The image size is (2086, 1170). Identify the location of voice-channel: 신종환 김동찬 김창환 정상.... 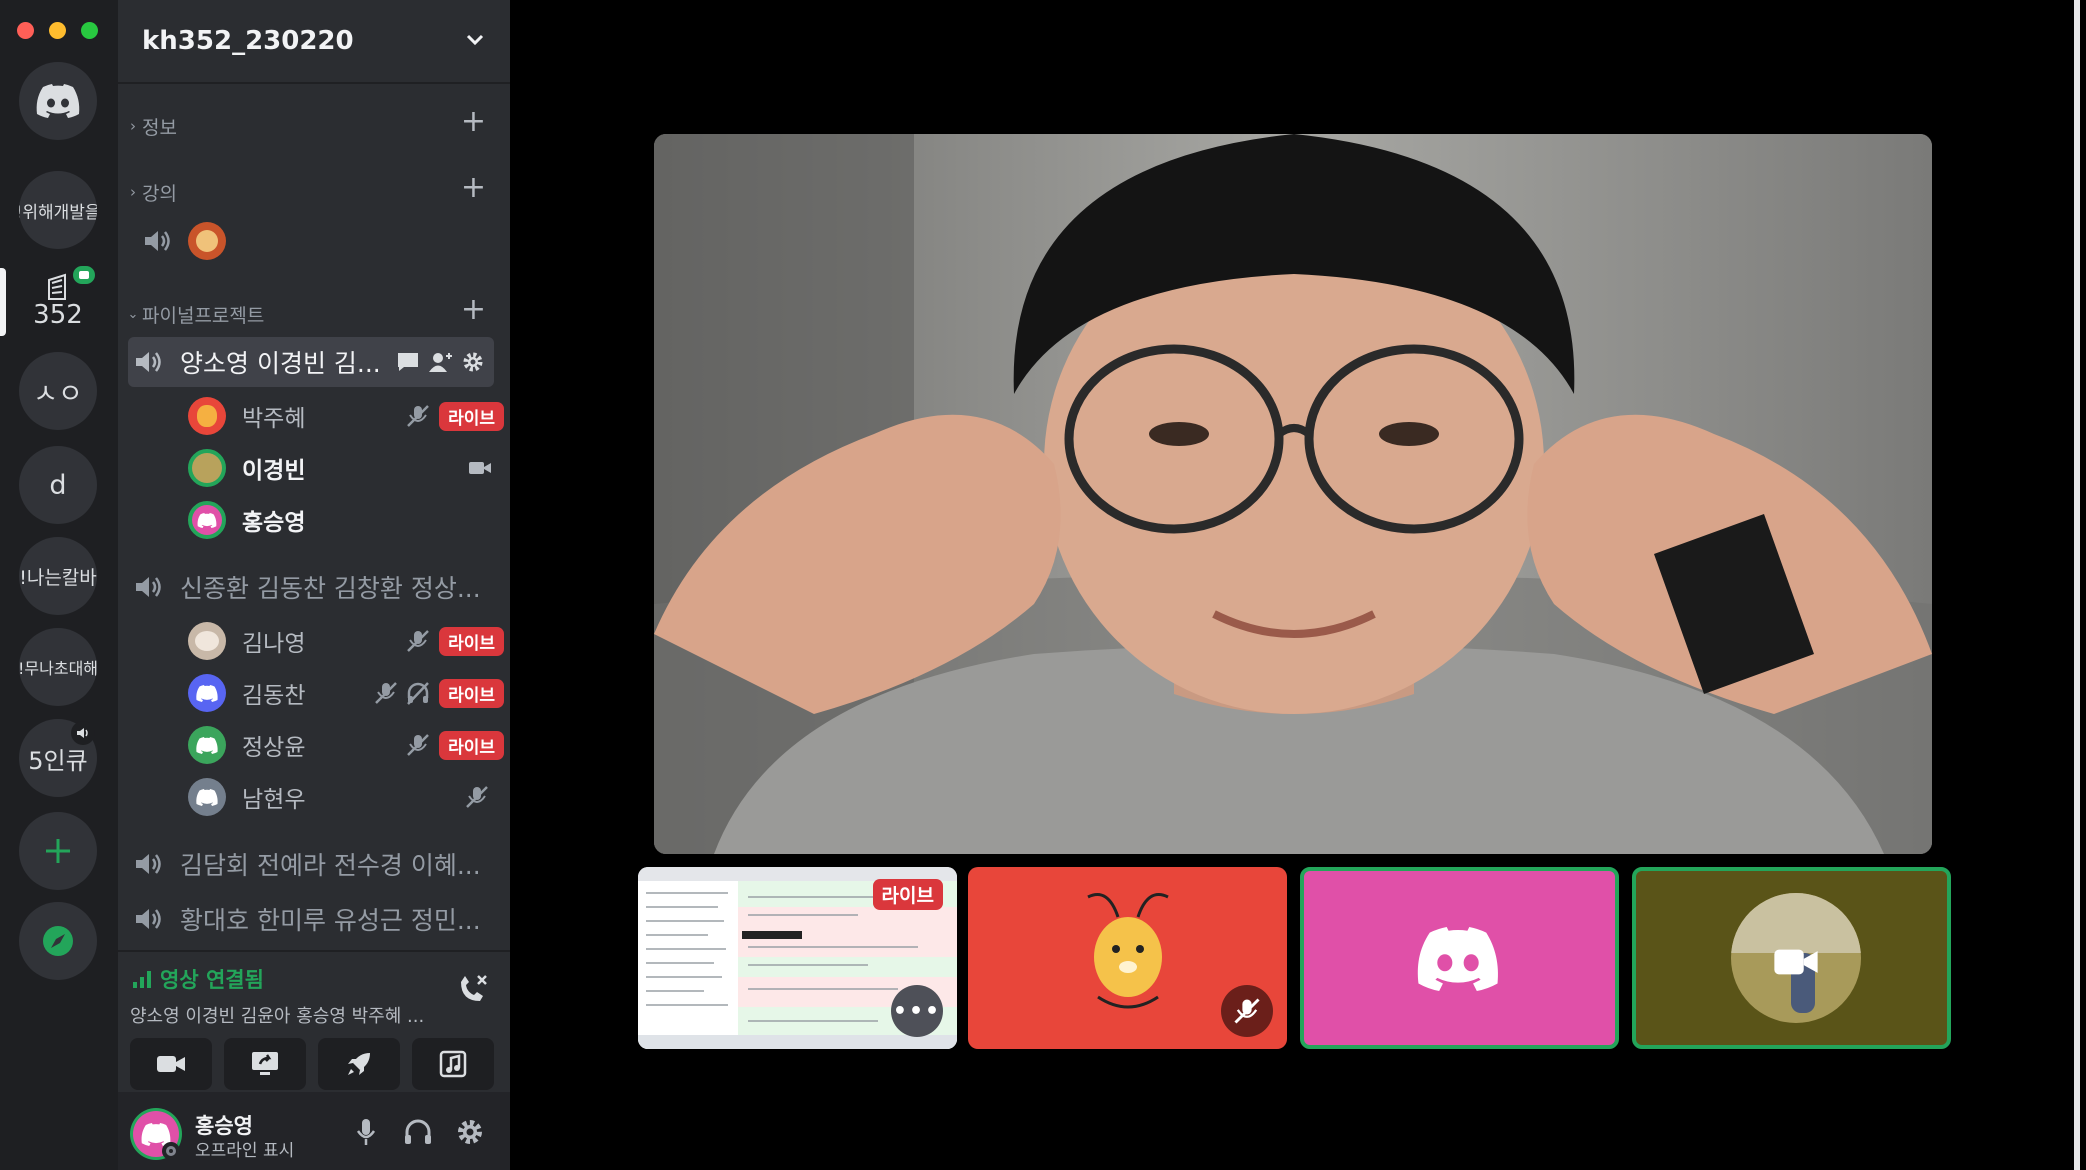
(311, 587).